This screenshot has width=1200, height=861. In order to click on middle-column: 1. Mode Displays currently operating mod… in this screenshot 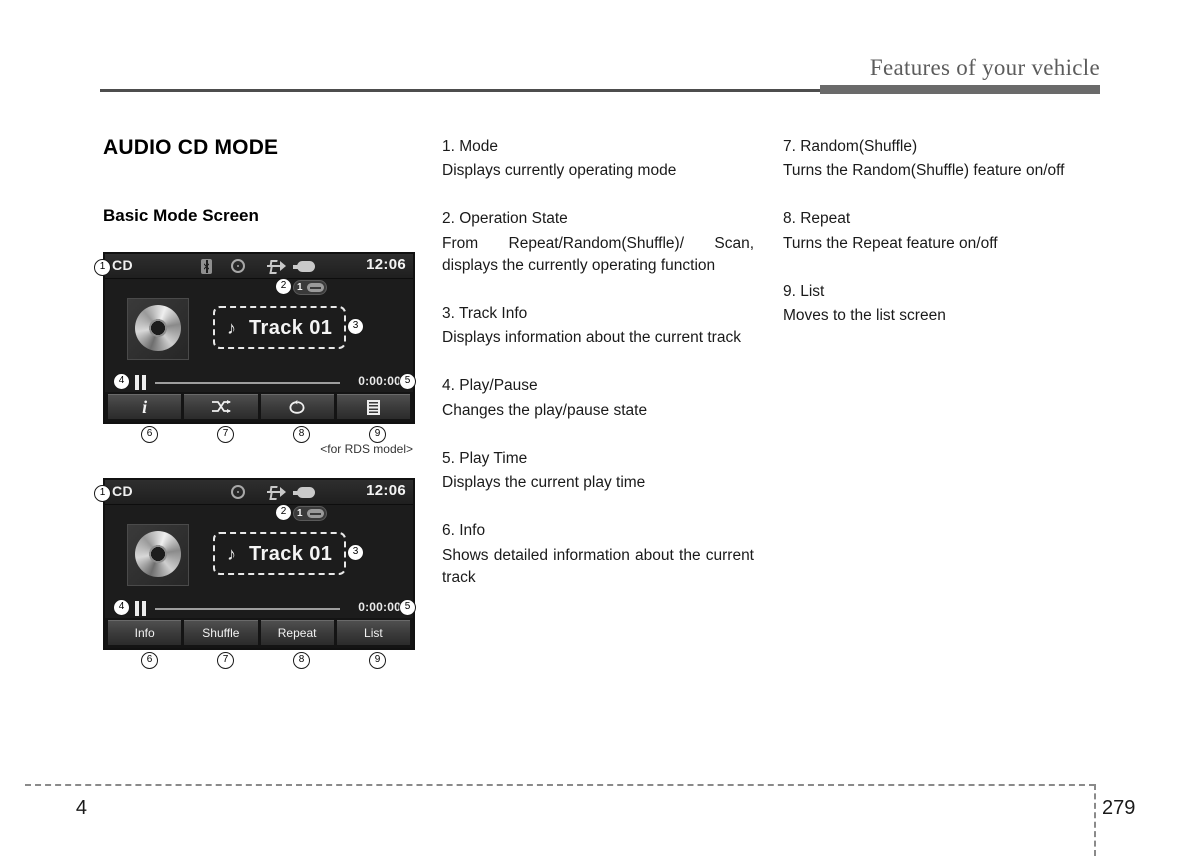, I will do `click(598, 375)`.